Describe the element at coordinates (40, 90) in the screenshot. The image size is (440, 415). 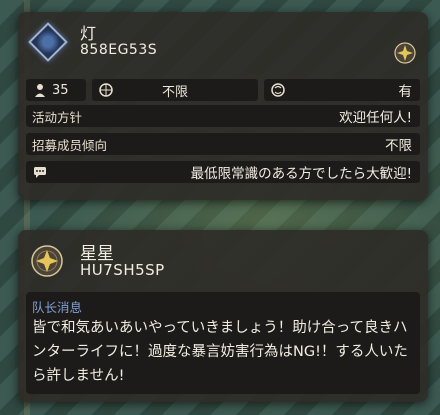
I see `person-icon` at that location.